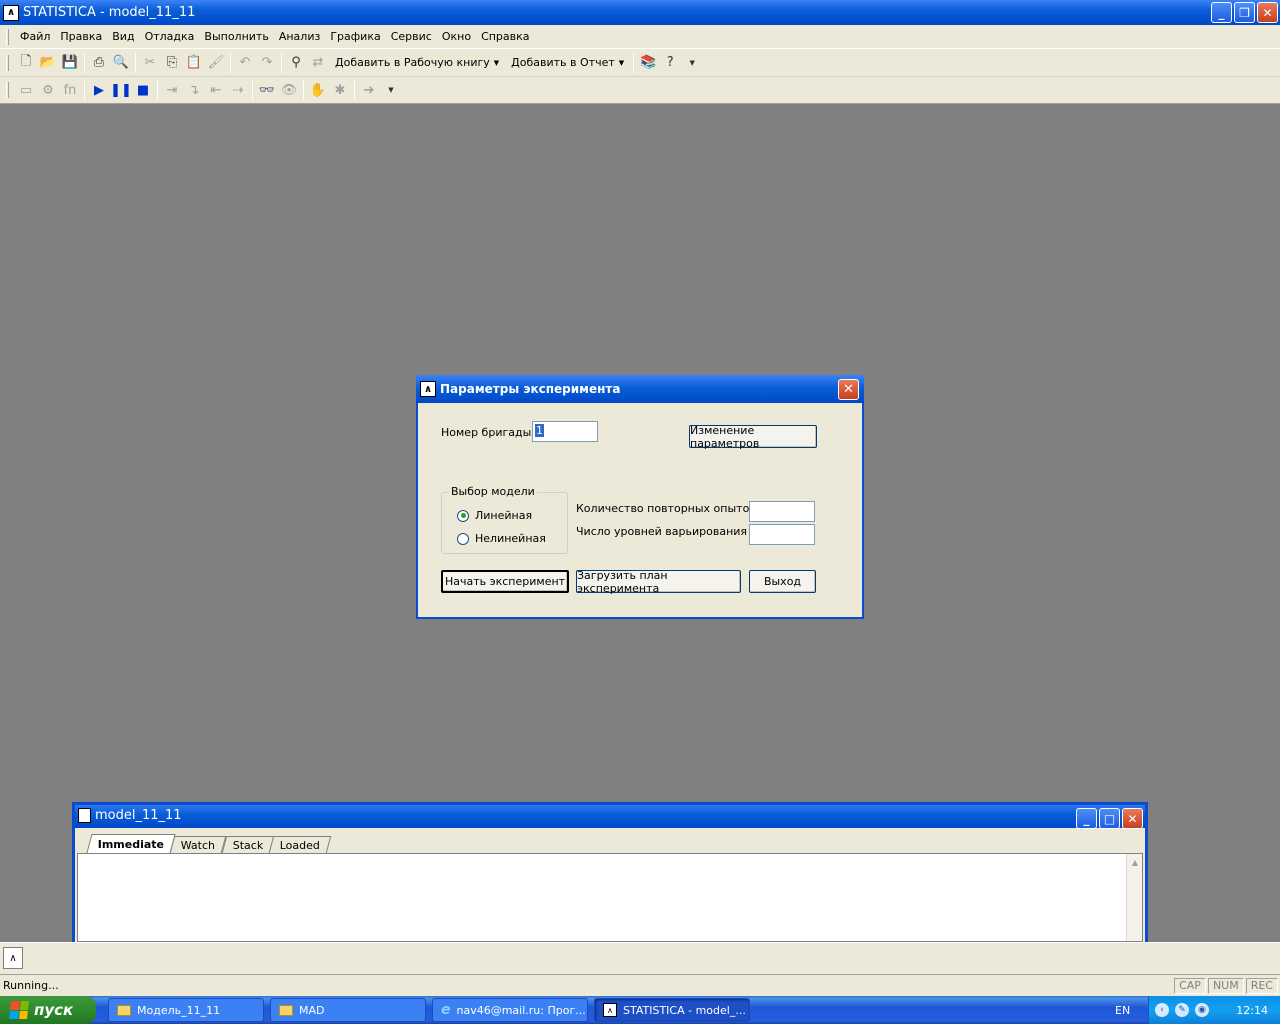 Image resolution: width=1280 pixels, height=1024 pixels. I want to click on clock: 12:14, so click(1252, 1010).